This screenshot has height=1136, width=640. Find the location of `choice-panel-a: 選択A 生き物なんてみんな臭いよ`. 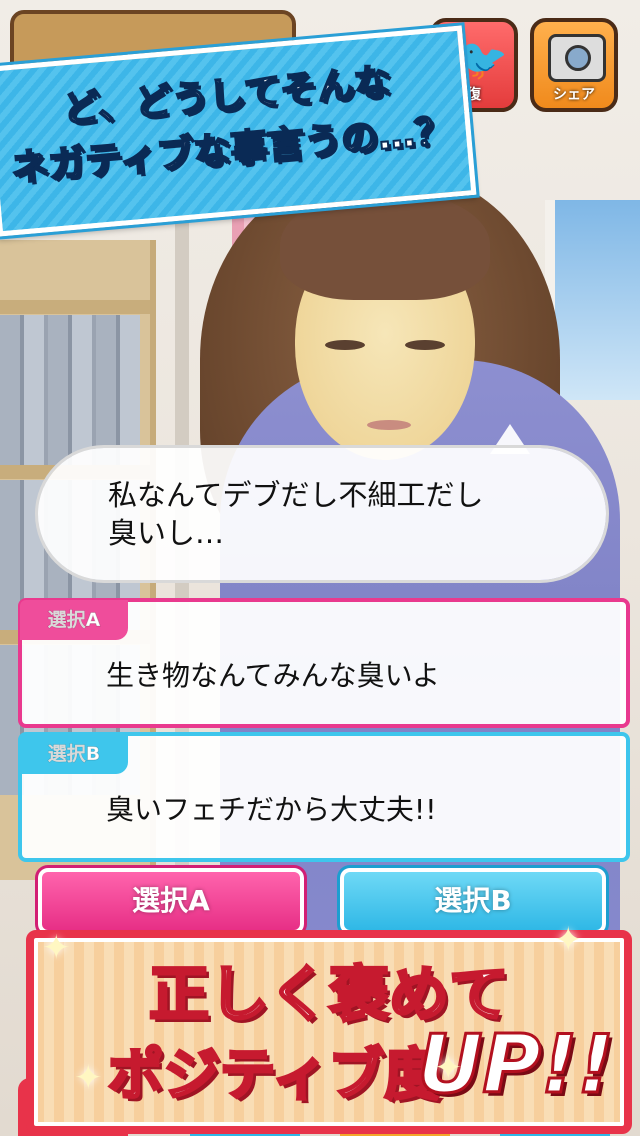

choice-panel-a: 選択A 生き物なんてみんな臭いよ is located at coordinates (324, 663).